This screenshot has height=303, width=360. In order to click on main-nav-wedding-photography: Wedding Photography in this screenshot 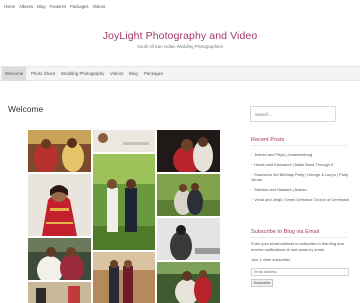, I will do `click(82, 74)`.